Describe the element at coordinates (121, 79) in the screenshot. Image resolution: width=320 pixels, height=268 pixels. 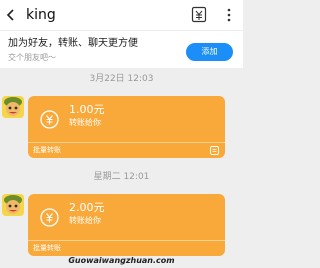
I see `message-timestamp: 3月22日 12:03` at that location.